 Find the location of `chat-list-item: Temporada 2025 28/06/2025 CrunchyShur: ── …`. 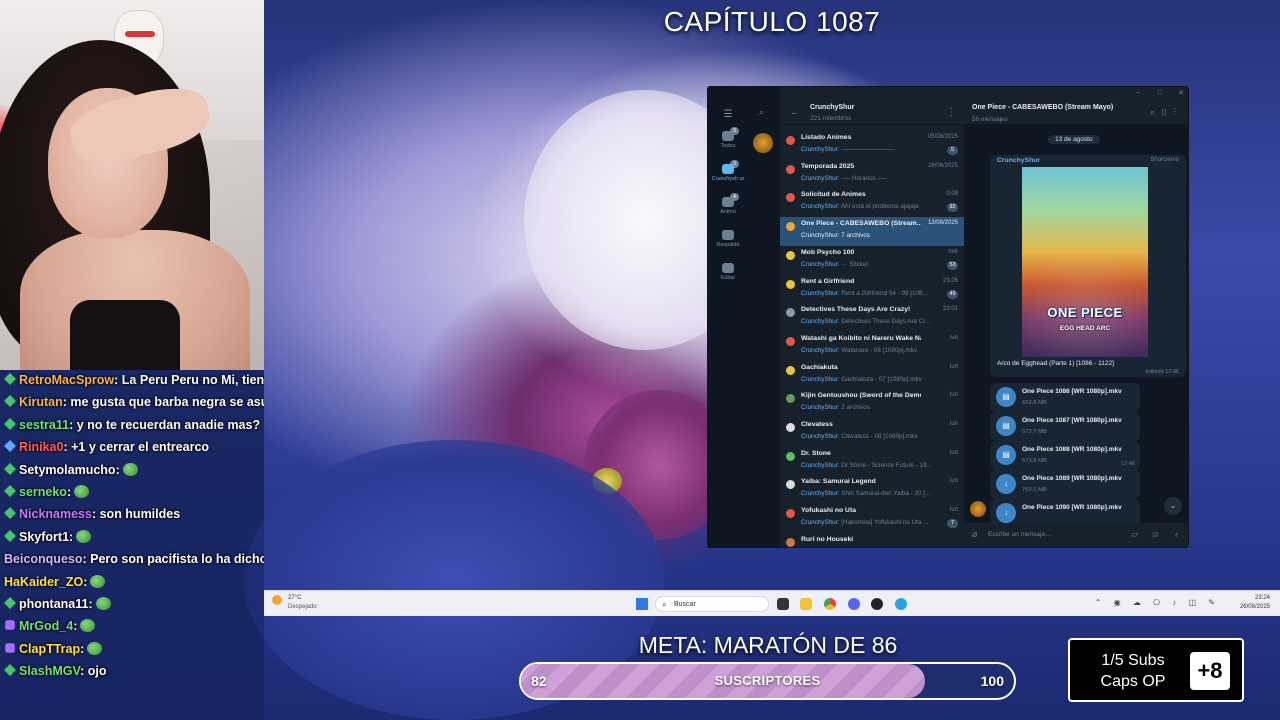

chat-list-item: Temporada 2025 28/06/2025 CrunchyShur: ── … is located at coordinates (872, 174).